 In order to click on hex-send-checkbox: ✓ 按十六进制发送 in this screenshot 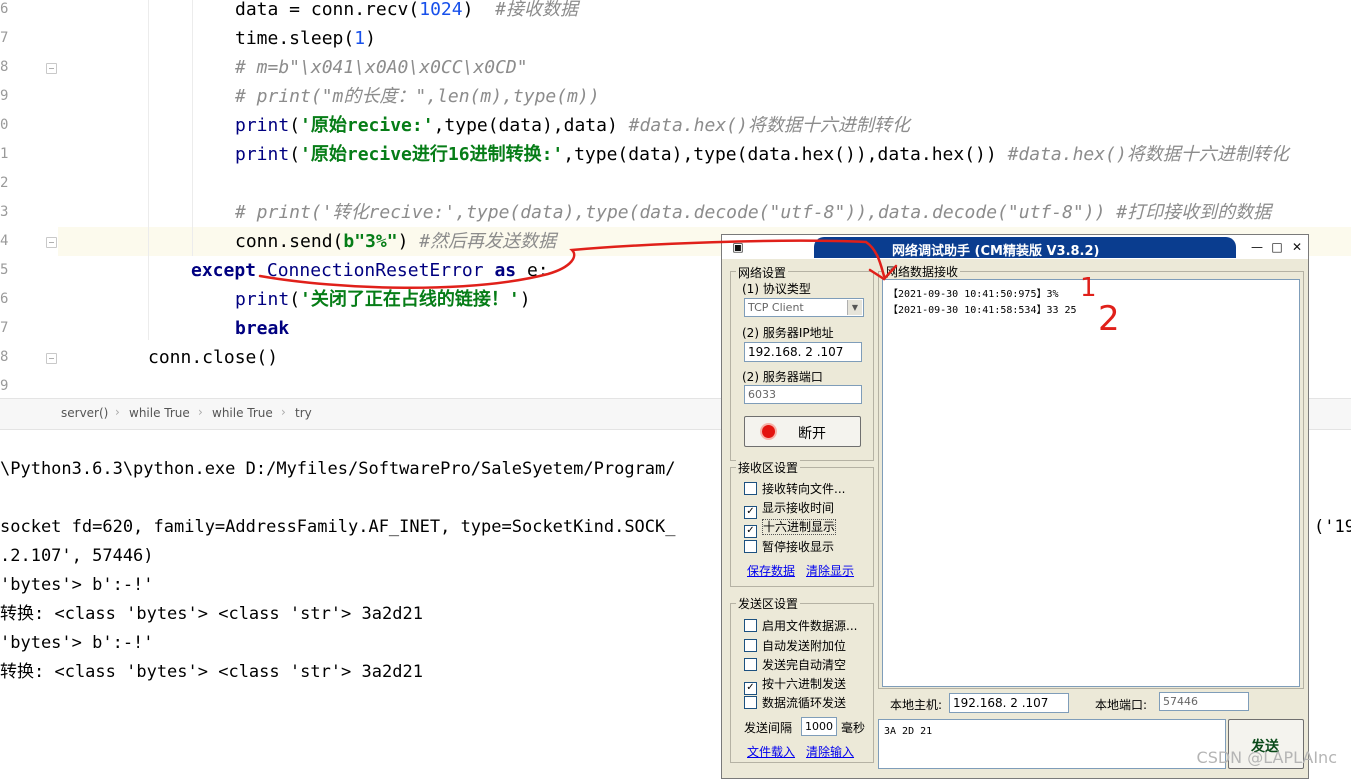, I will do `click(795, 685)`.